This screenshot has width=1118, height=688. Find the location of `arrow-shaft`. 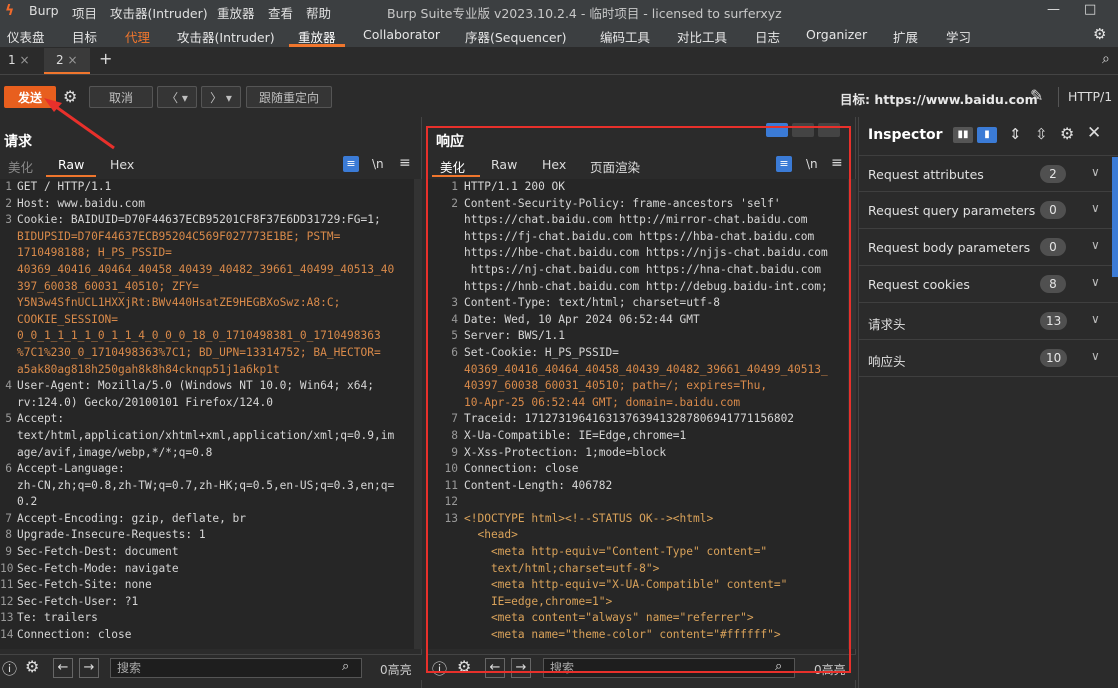

arrow-shaft is located at coordinates (83, 126).